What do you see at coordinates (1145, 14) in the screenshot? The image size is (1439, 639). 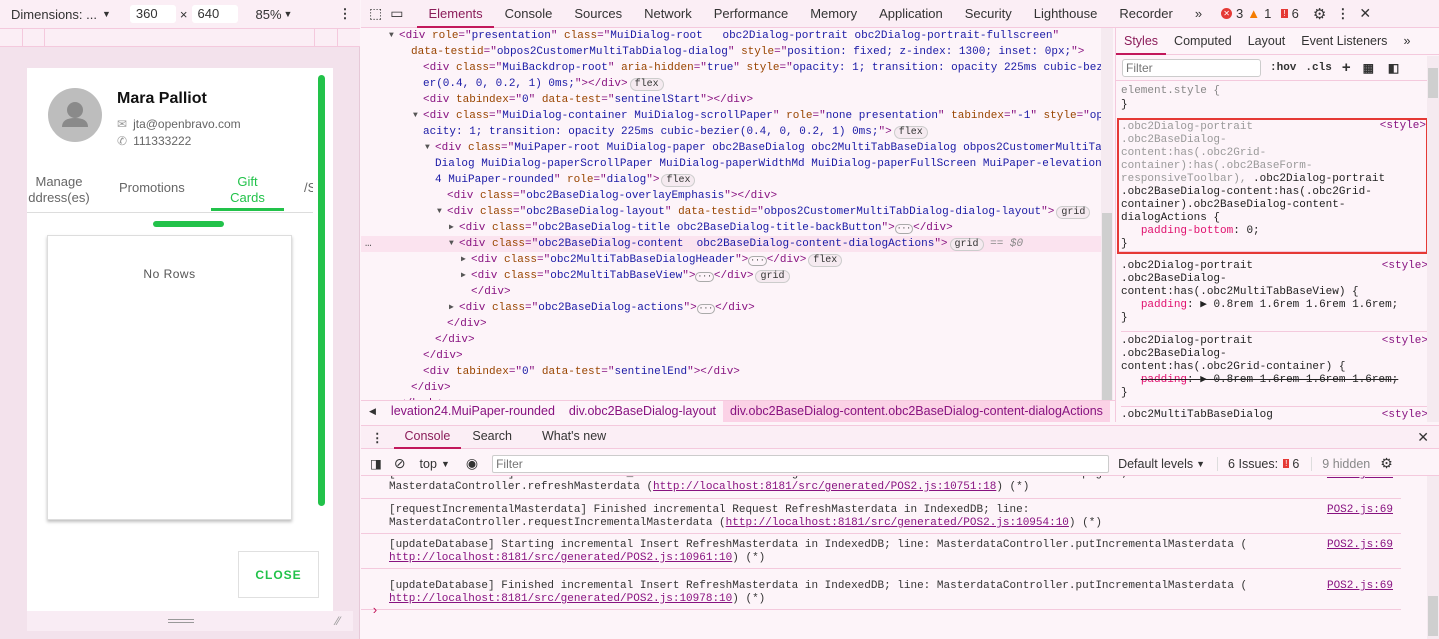 I see `tab-recorder: Recorder` at bounding box center [1145, 14].